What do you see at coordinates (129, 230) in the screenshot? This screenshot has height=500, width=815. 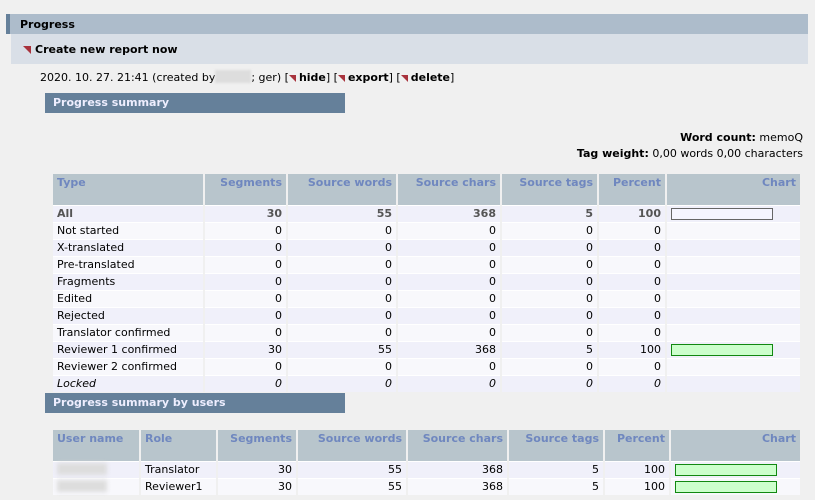 I see `cell-type: Not started` at bounding box center [129, 230].